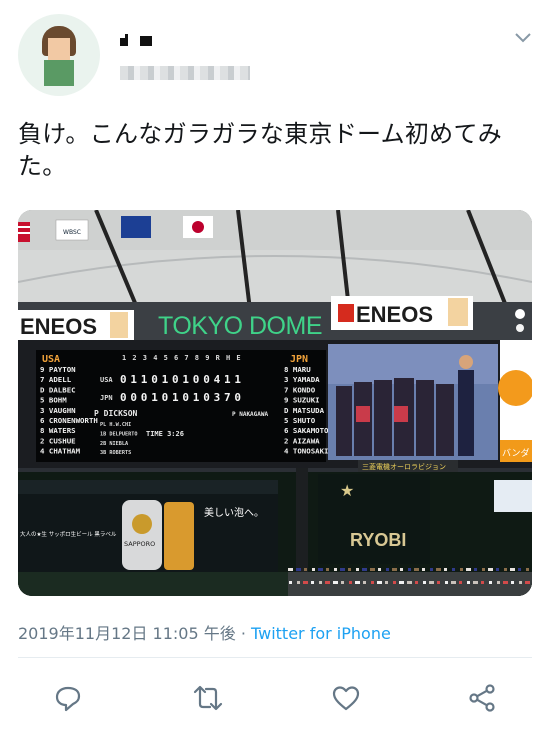 The width and height of the screenshot is (550, 729). I want to click on away-lineup-entry: 6 CRONENWORTH, so click(69, 420).